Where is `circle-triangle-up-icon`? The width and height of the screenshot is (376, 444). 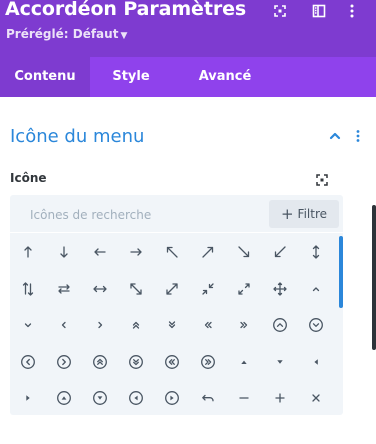 circle-triangle-up-icon is located at coordinates (64, 398).